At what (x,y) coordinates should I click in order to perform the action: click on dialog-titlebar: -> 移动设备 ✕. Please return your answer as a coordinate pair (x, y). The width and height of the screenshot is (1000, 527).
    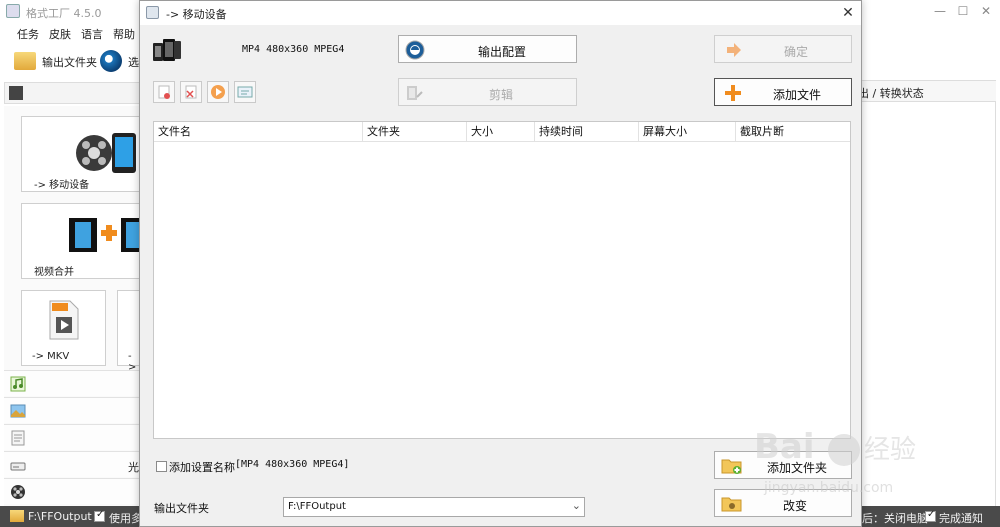
    Looking at the image, I should click on (500, 13).